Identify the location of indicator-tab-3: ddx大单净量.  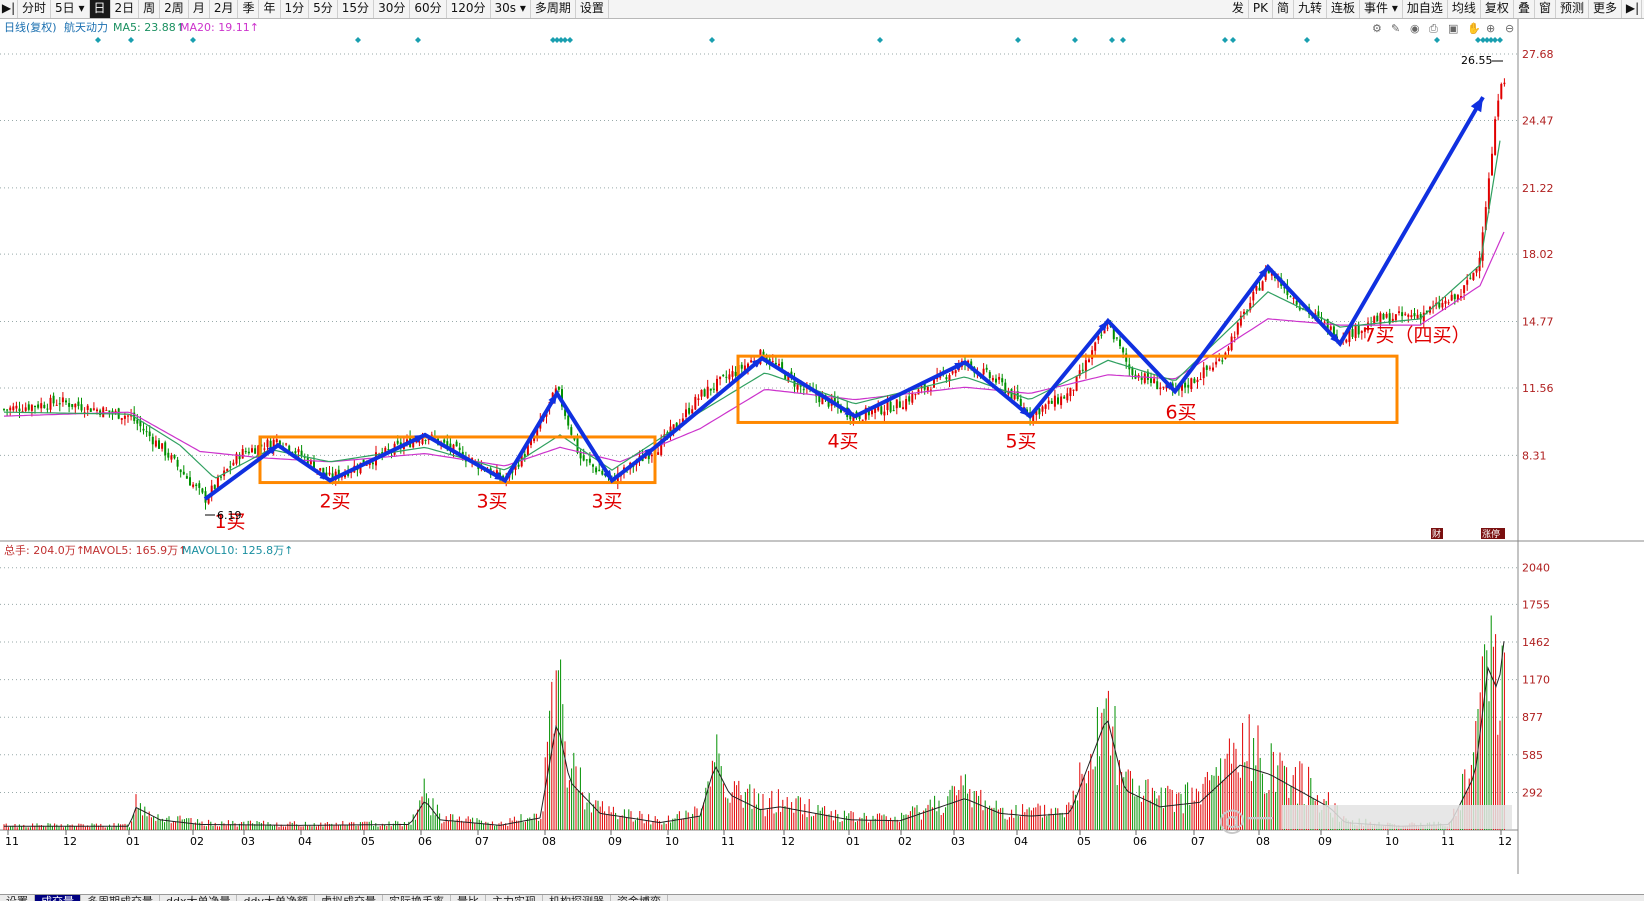
(199, 898).